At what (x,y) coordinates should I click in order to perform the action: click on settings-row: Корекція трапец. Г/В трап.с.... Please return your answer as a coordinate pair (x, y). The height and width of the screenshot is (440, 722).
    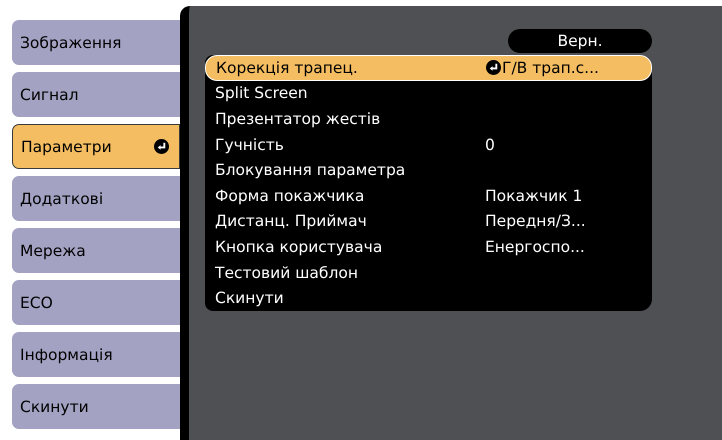
    Looking at the image, I should click on (428, 68).